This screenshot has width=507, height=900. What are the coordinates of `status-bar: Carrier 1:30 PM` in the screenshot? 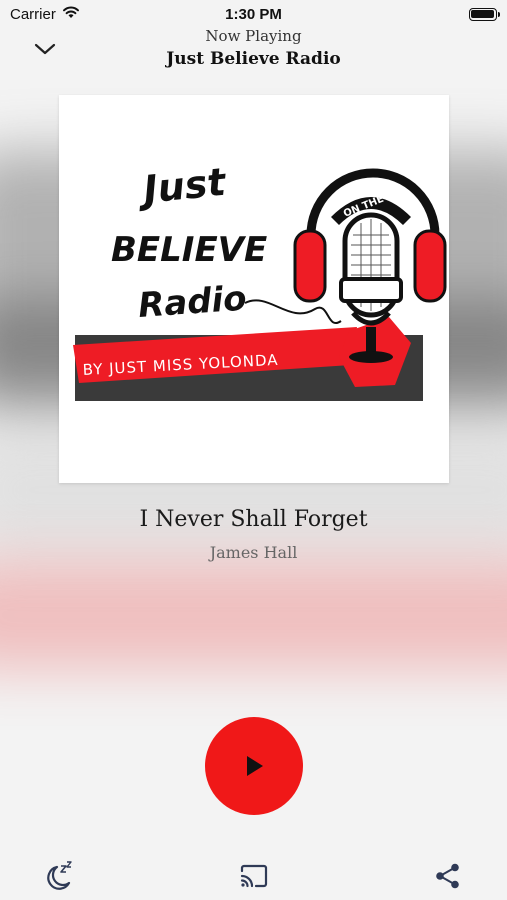 It's located at (253, 14).